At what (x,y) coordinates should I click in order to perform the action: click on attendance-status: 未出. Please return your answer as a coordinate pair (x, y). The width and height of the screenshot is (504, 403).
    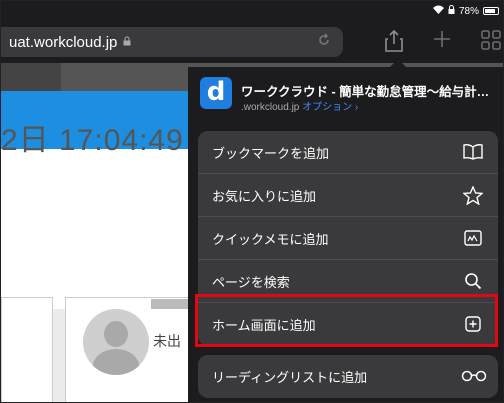
    Looking at the image, I should click on (167, 341).